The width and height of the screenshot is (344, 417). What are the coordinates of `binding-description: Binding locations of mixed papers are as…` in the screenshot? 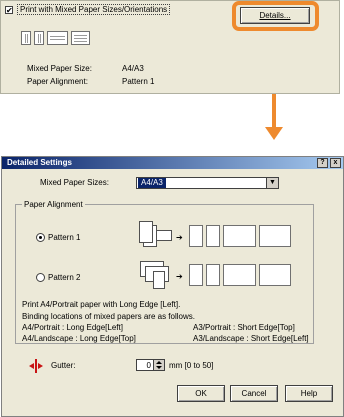 It's located at (108, 316).